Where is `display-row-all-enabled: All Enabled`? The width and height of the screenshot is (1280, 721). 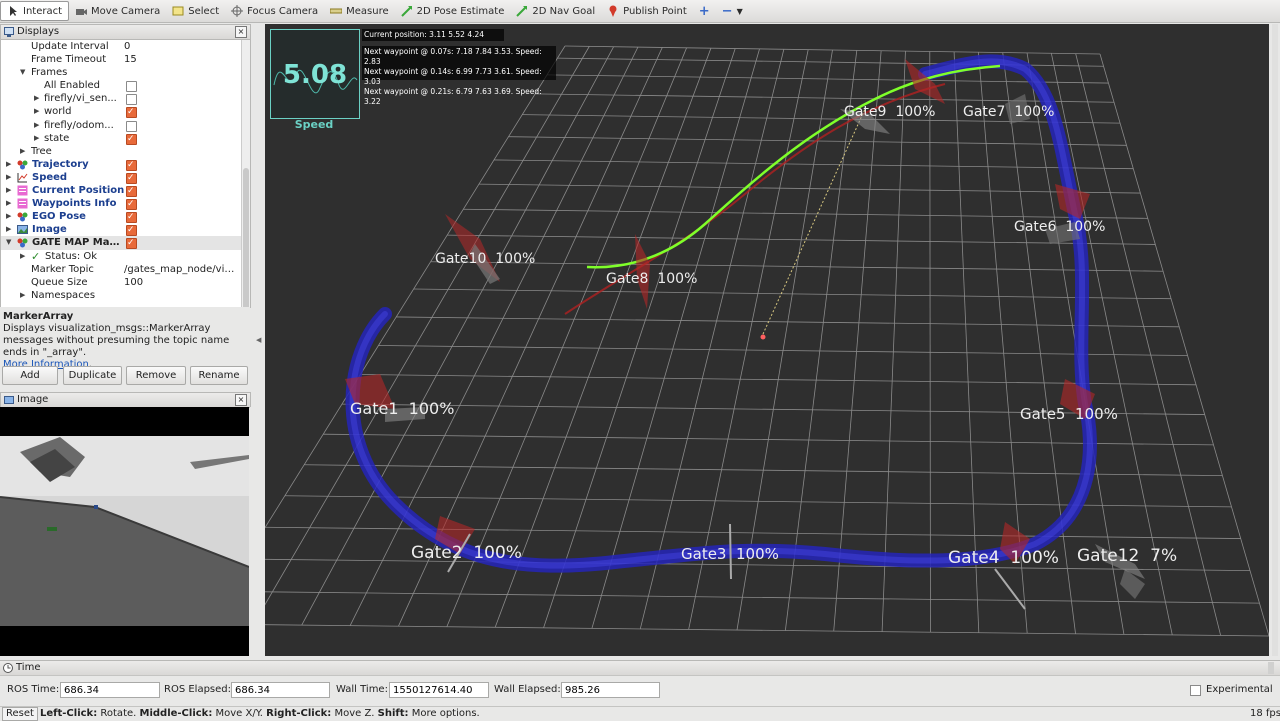 display-row-all-enabled: All Enabled is located at coordinates (121, 86).